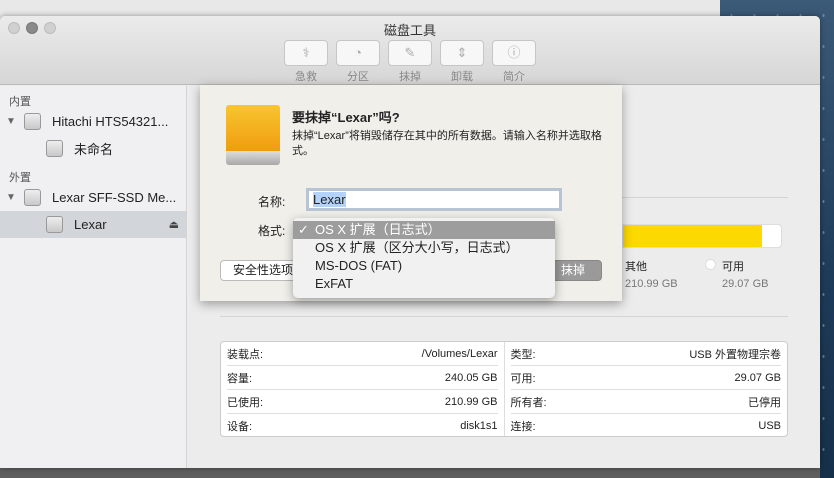  What do you see at coordinates (32, 121) in the screenshot?
I see `hard-disk-icon` at bounding box center [32, 121].